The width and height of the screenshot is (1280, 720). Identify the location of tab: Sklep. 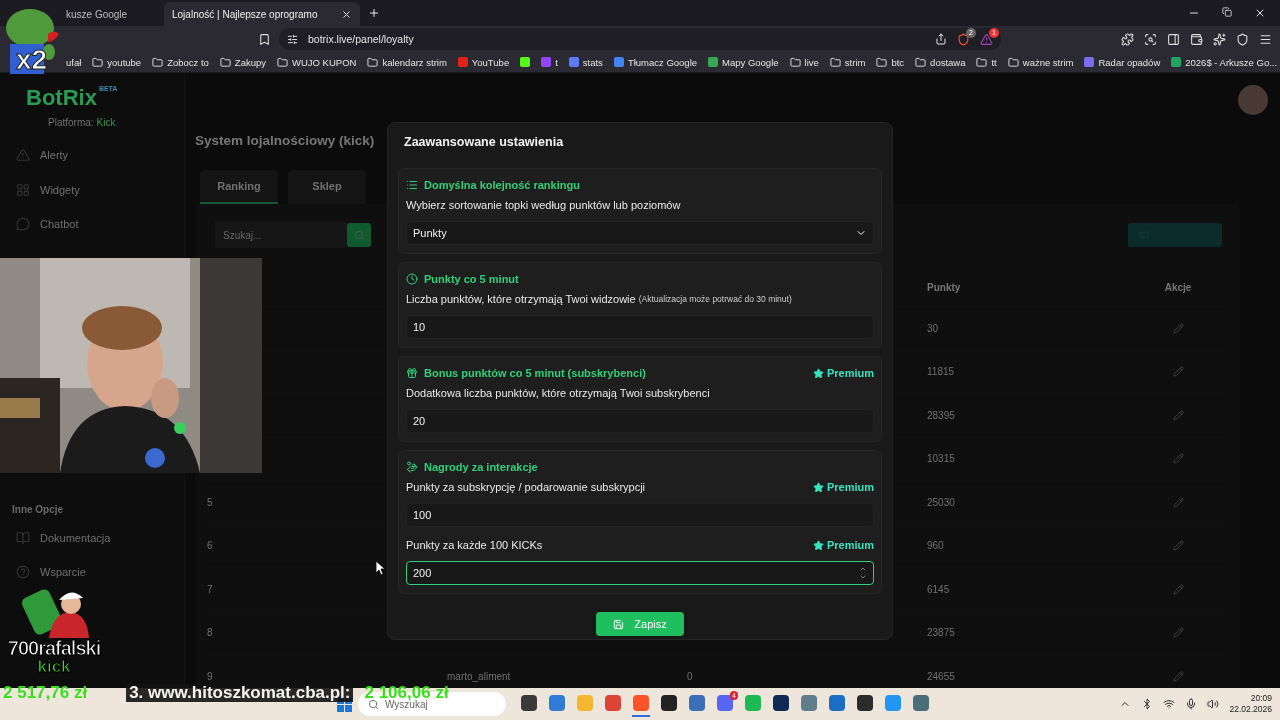
(327, 187).